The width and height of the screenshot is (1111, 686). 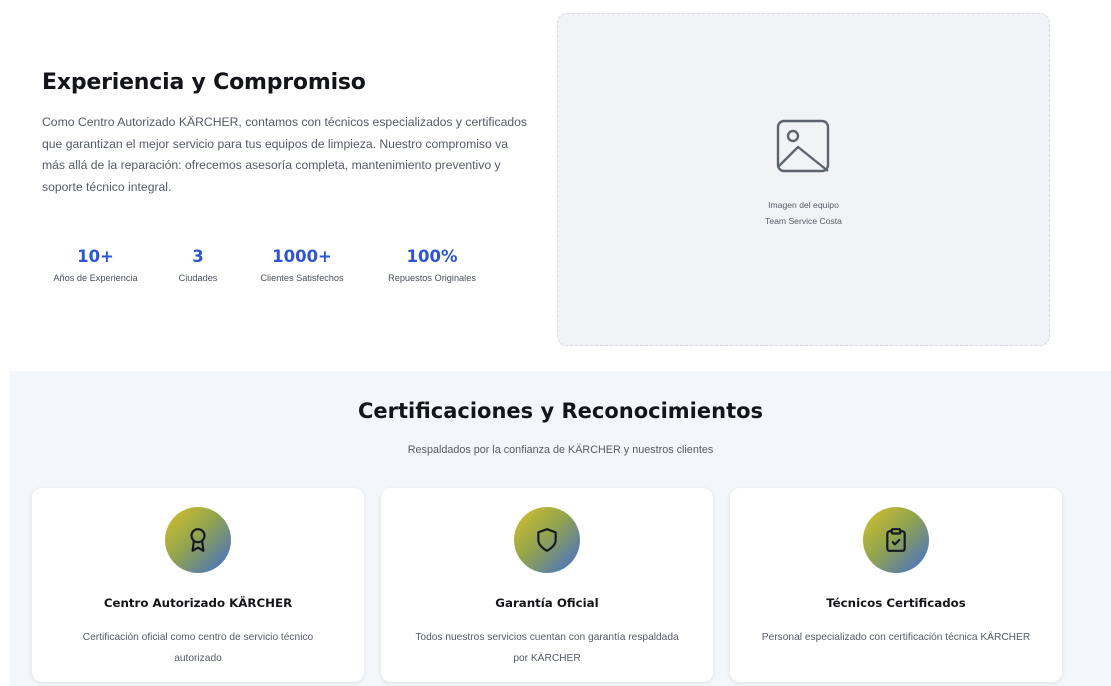 I want to click on image-icon, so click(x=803, y=146).